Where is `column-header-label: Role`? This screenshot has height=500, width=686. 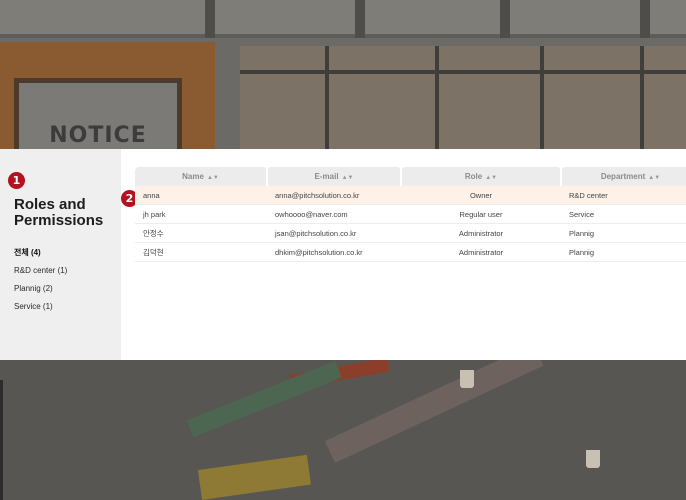 column-header-label: Role is located at coordinates (473, 176).